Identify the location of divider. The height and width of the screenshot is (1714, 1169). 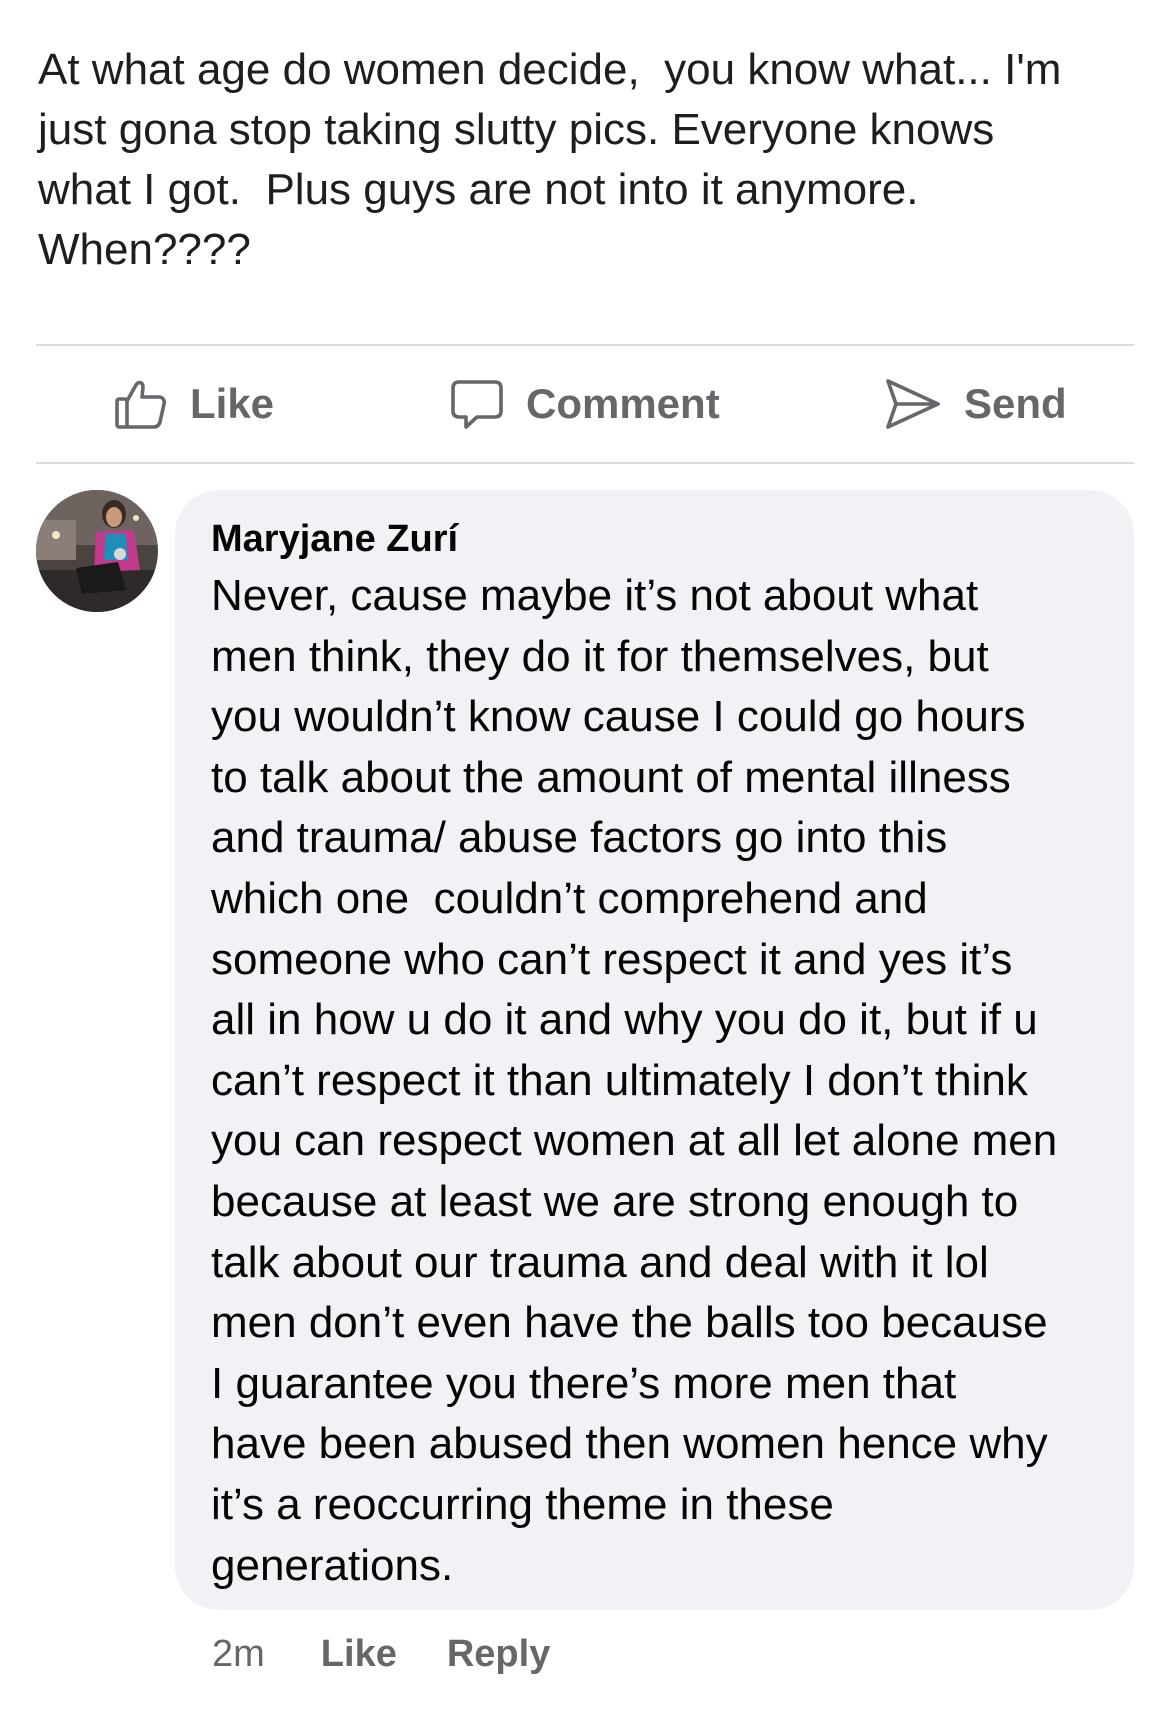
(585, 463).